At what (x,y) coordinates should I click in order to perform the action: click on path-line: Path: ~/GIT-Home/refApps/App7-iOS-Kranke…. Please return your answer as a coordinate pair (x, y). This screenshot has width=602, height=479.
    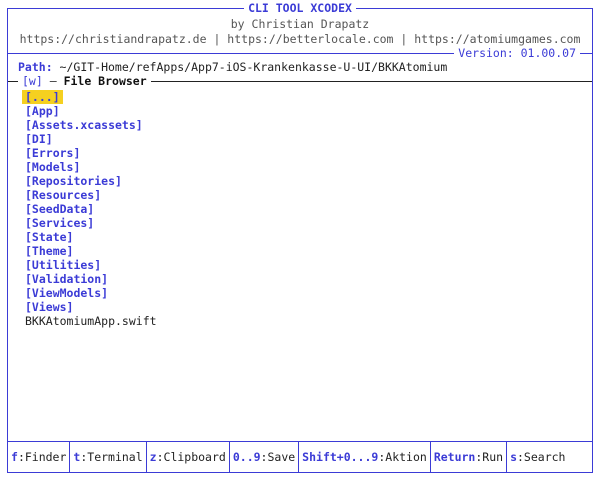
    Looking at the image, I should click on (232, 67).